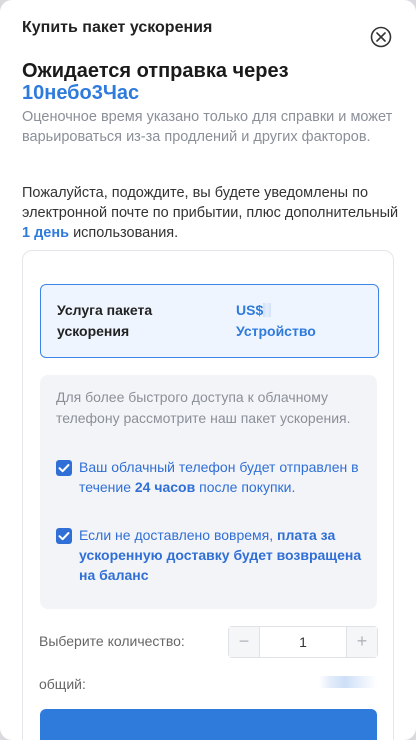 The width and height of the screenshot is (416, 740). What do you see at coordinates (81, 93) in the screenshot?
I see `eta-value: 10небо3Час` at bounding box center [81, 93].